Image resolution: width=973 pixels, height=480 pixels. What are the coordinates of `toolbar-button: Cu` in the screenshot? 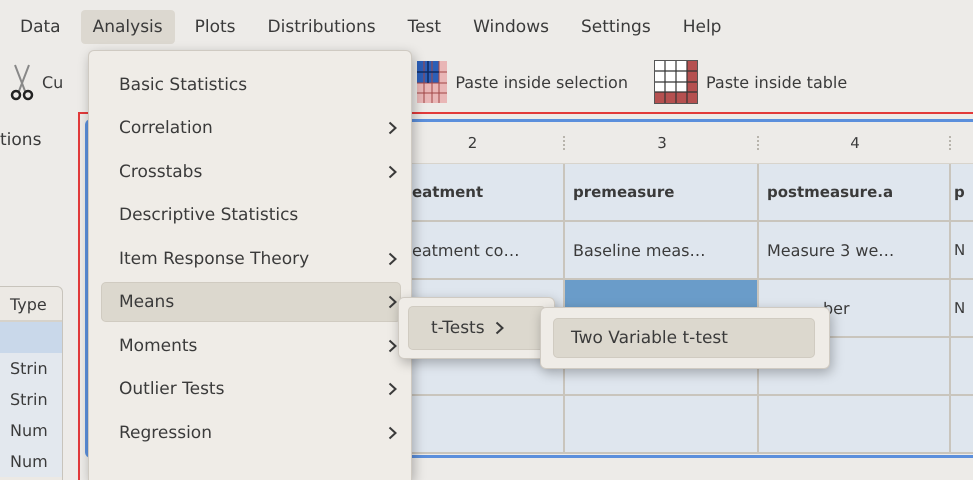 It's located at (37, 82).